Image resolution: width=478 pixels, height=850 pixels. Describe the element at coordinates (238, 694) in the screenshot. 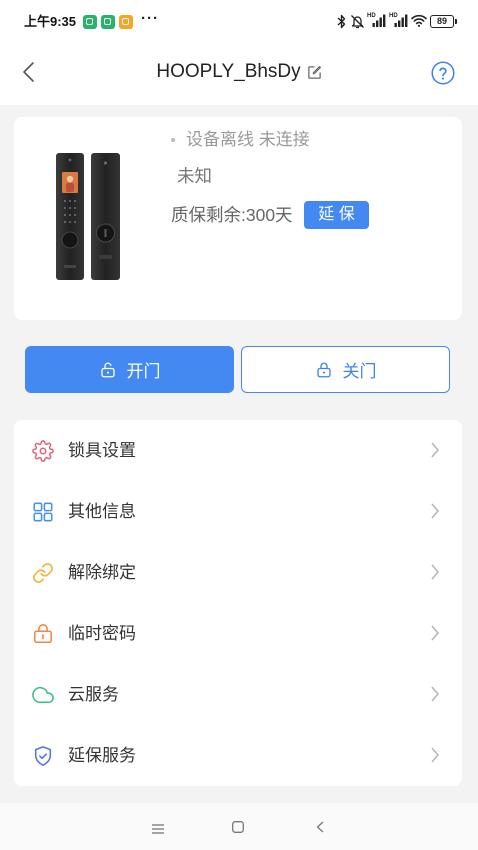

I see `menu-item-cloud-service: 云服务` at that location.